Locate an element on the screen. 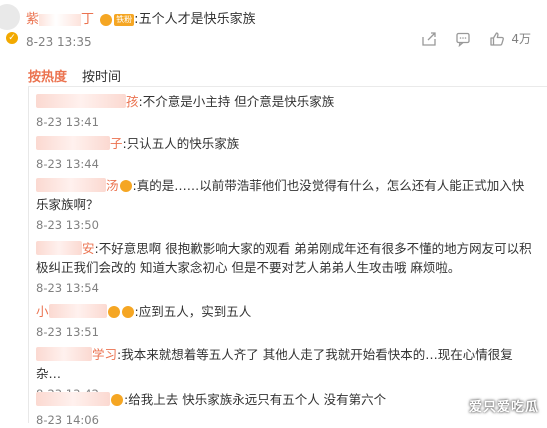  comment-item: 孩:不介意是小主持 但介意是快乐家族 8-23 13:41 is located at coordinates (286, 111).